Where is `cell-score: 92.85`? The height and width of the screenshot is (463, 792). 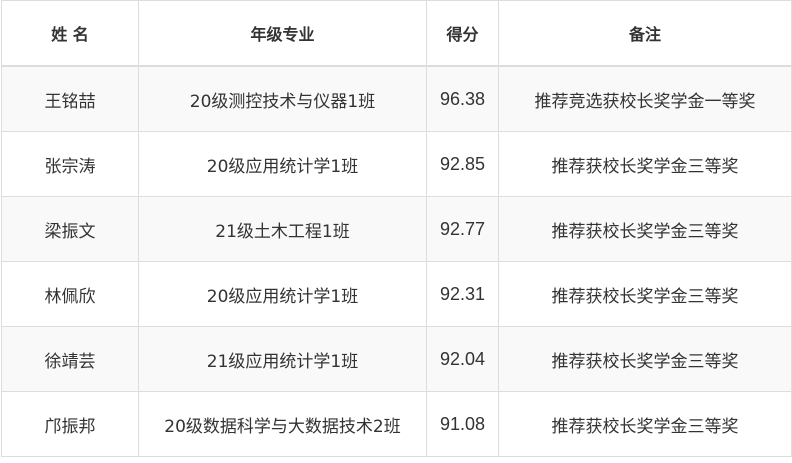
cell-score: 92.85 is located at coordinates (462, 164).